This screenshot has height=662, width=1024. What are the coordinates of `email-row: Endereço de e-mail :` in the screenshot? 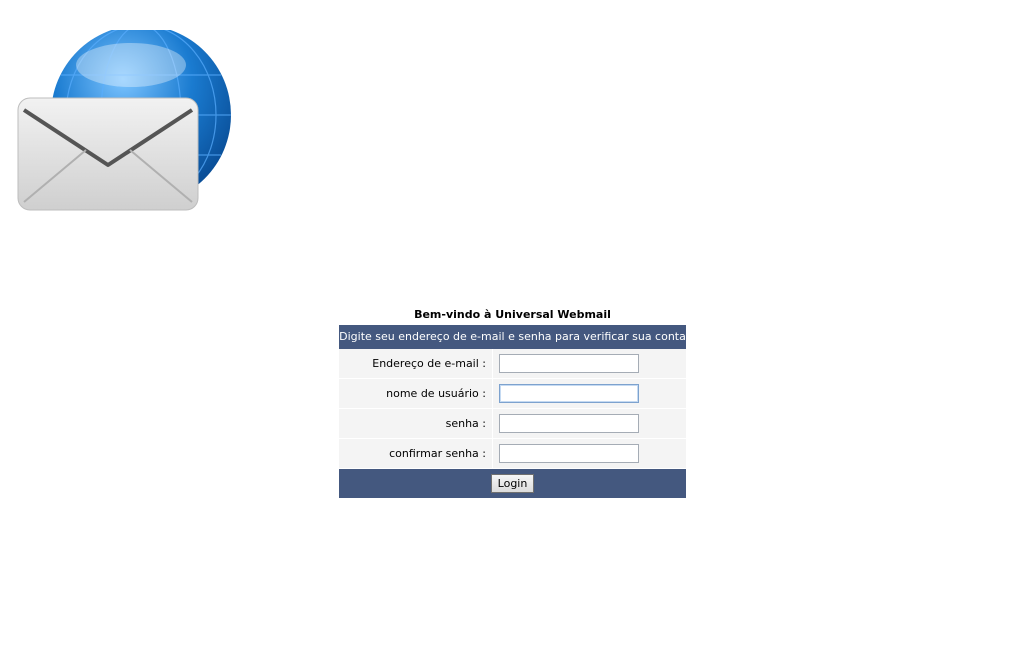 It's located at (512, 364).